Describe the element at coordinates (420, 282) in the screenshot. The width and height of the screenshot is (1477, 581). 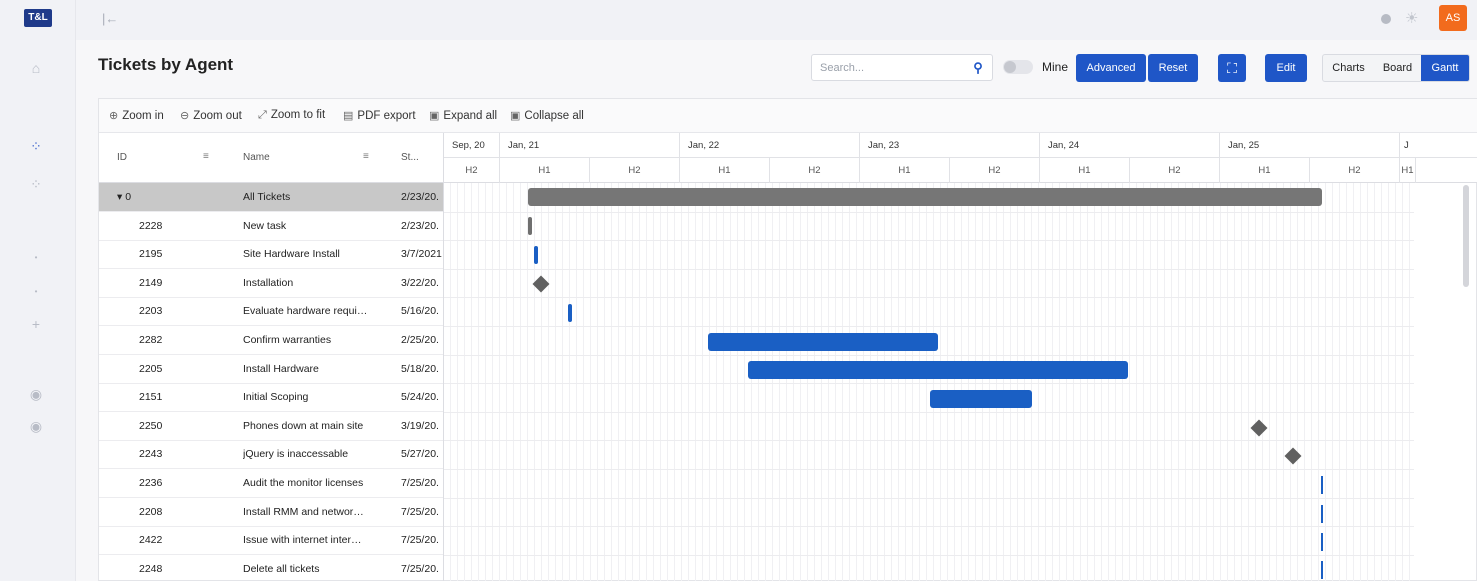
I see `cell-start: 3/22/20.` at that location.